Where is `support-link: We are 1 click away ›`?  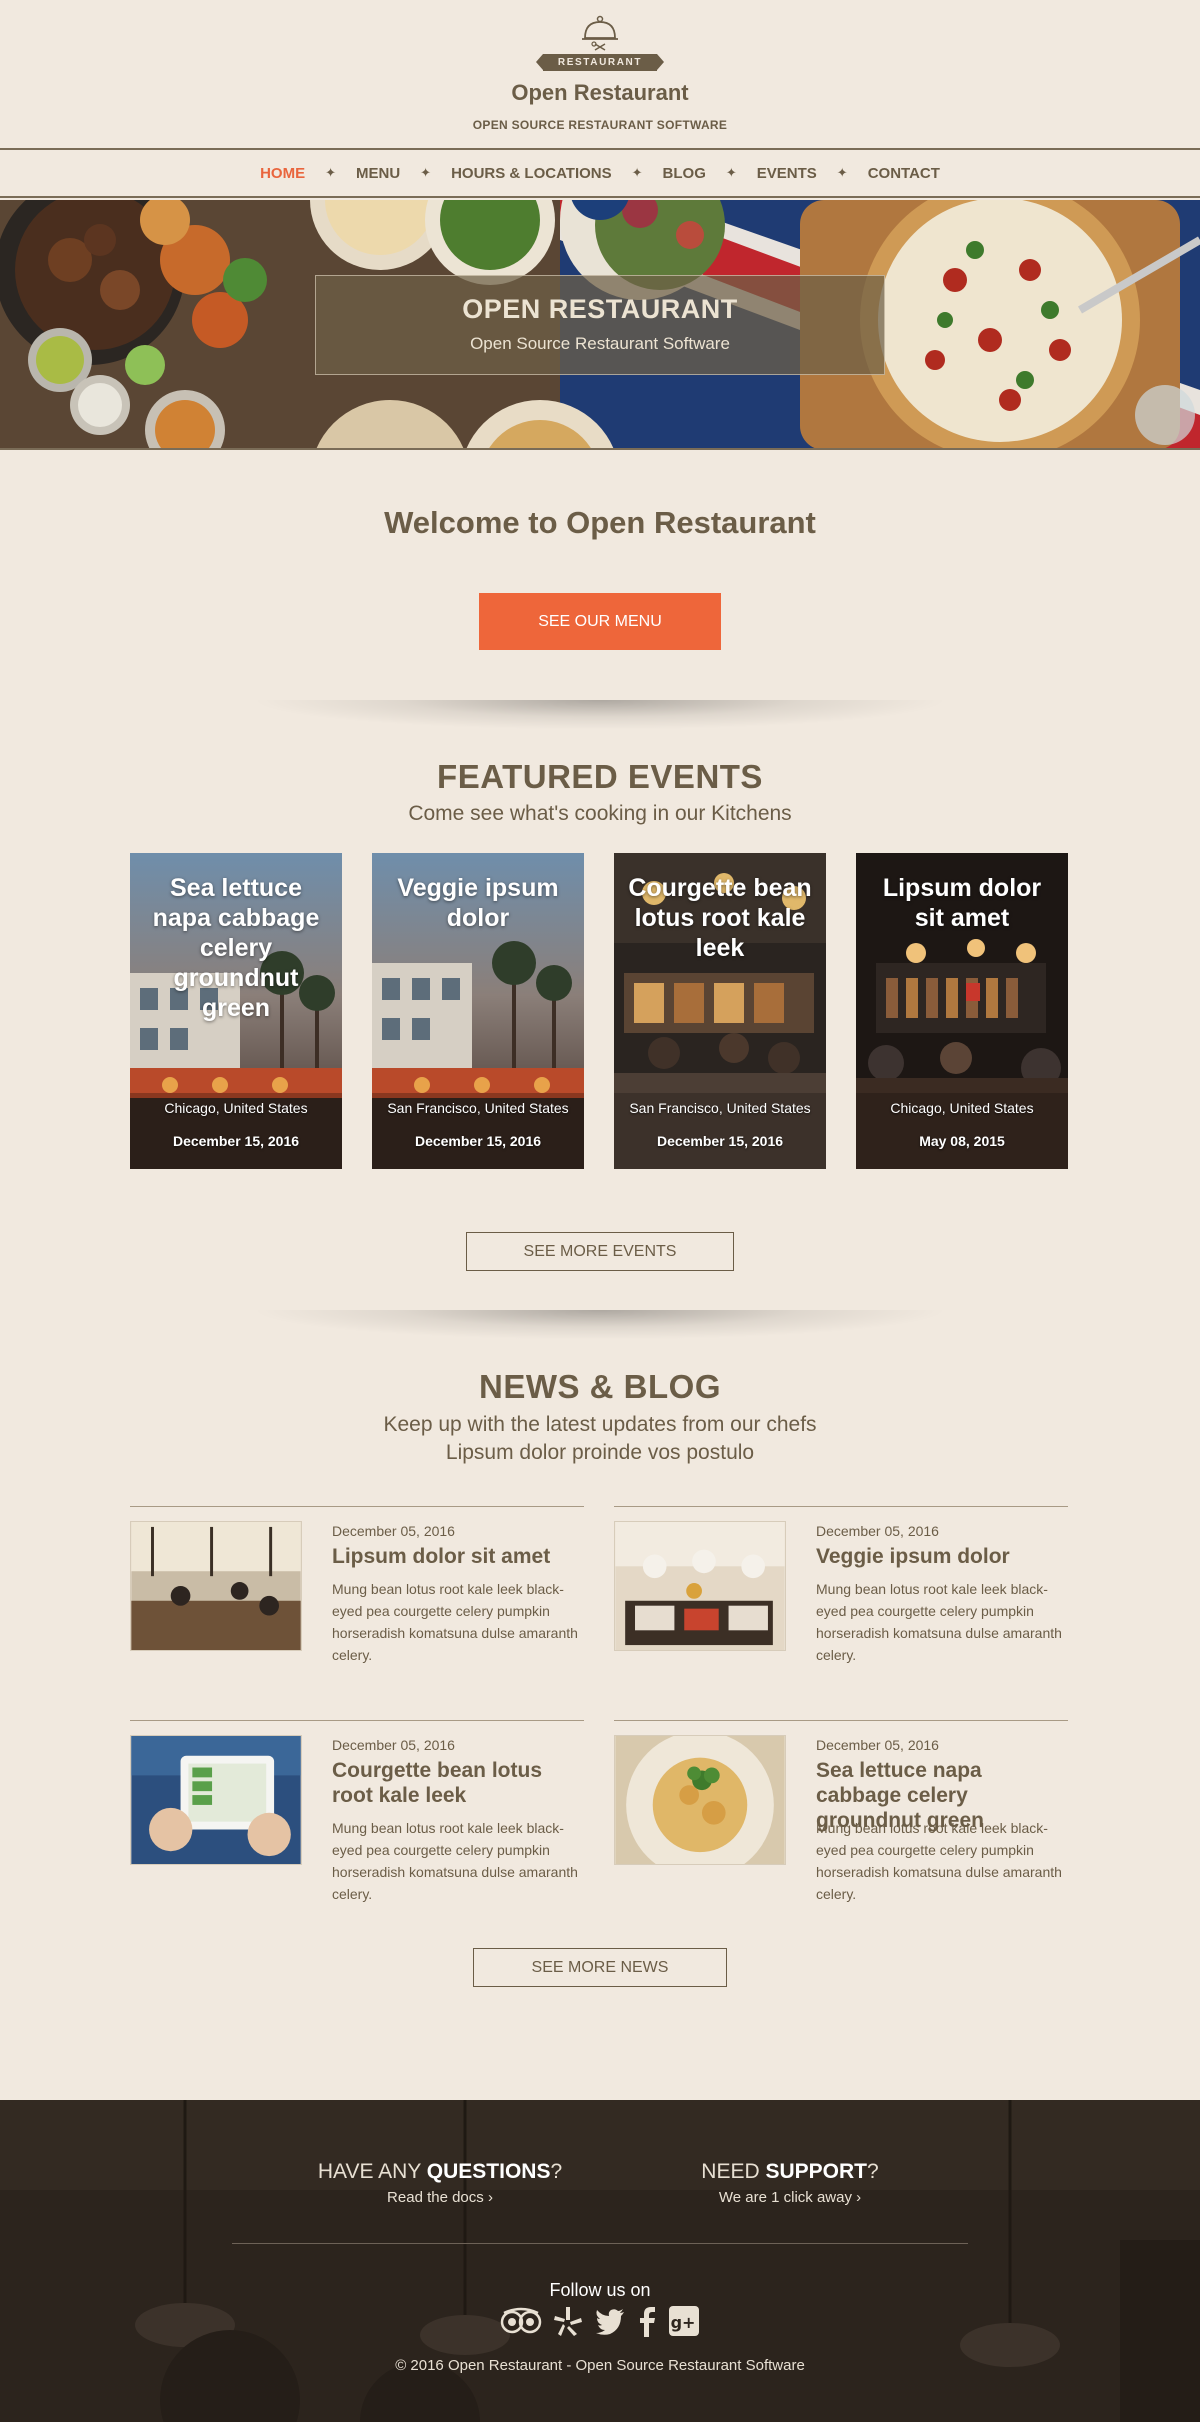
support-link: We are 1 click away › is located at coordinates (790, 2197).